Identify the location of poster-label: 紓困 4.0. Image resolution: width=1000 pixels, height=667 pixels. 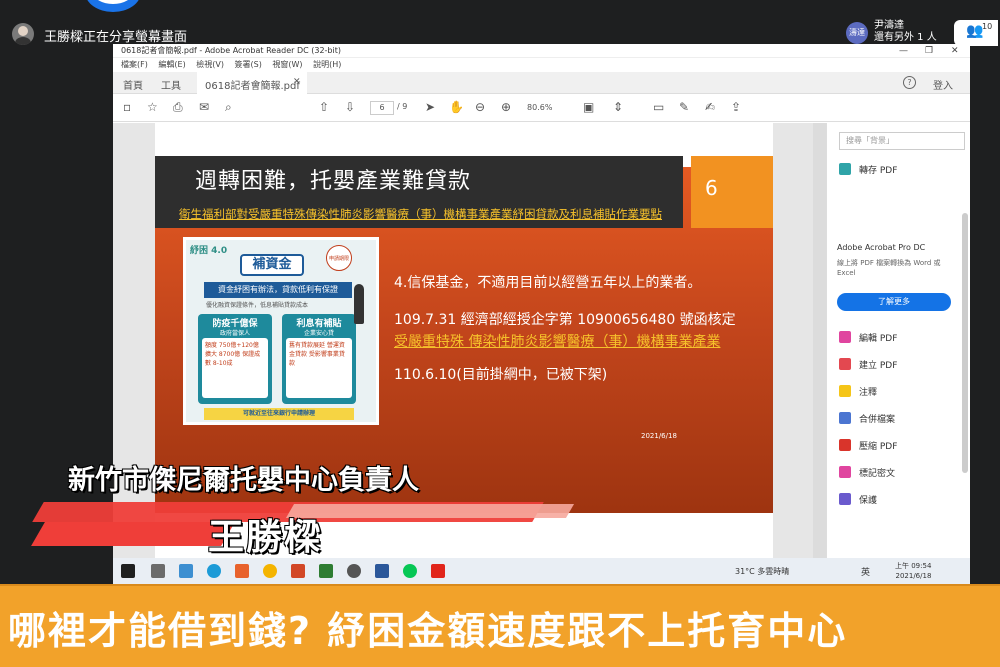
(209, 251).